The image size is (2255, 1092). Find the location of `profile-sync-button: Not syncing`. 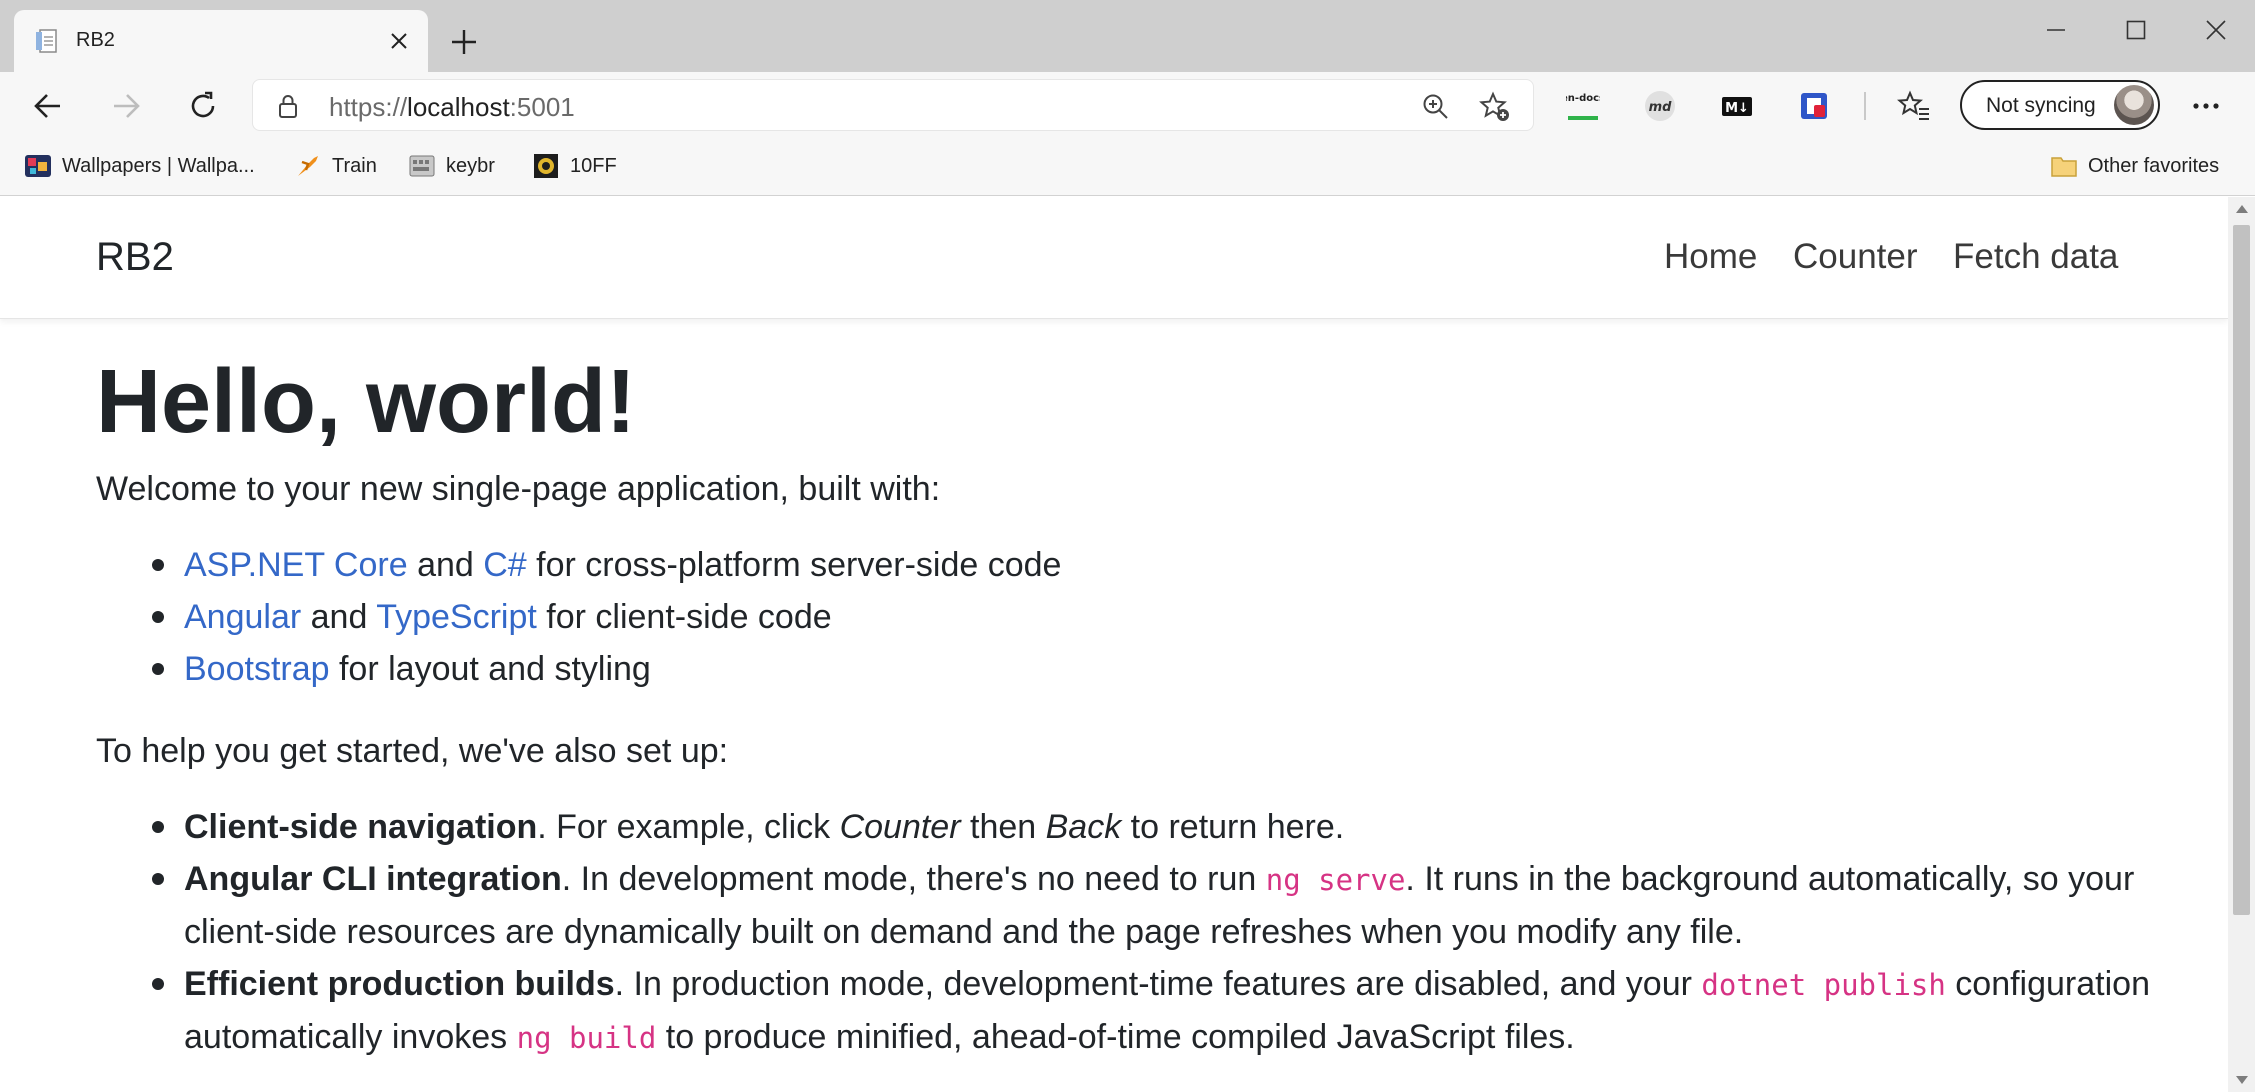

profile-sync-button: Not syncing is located at coordinates (2060, 105).